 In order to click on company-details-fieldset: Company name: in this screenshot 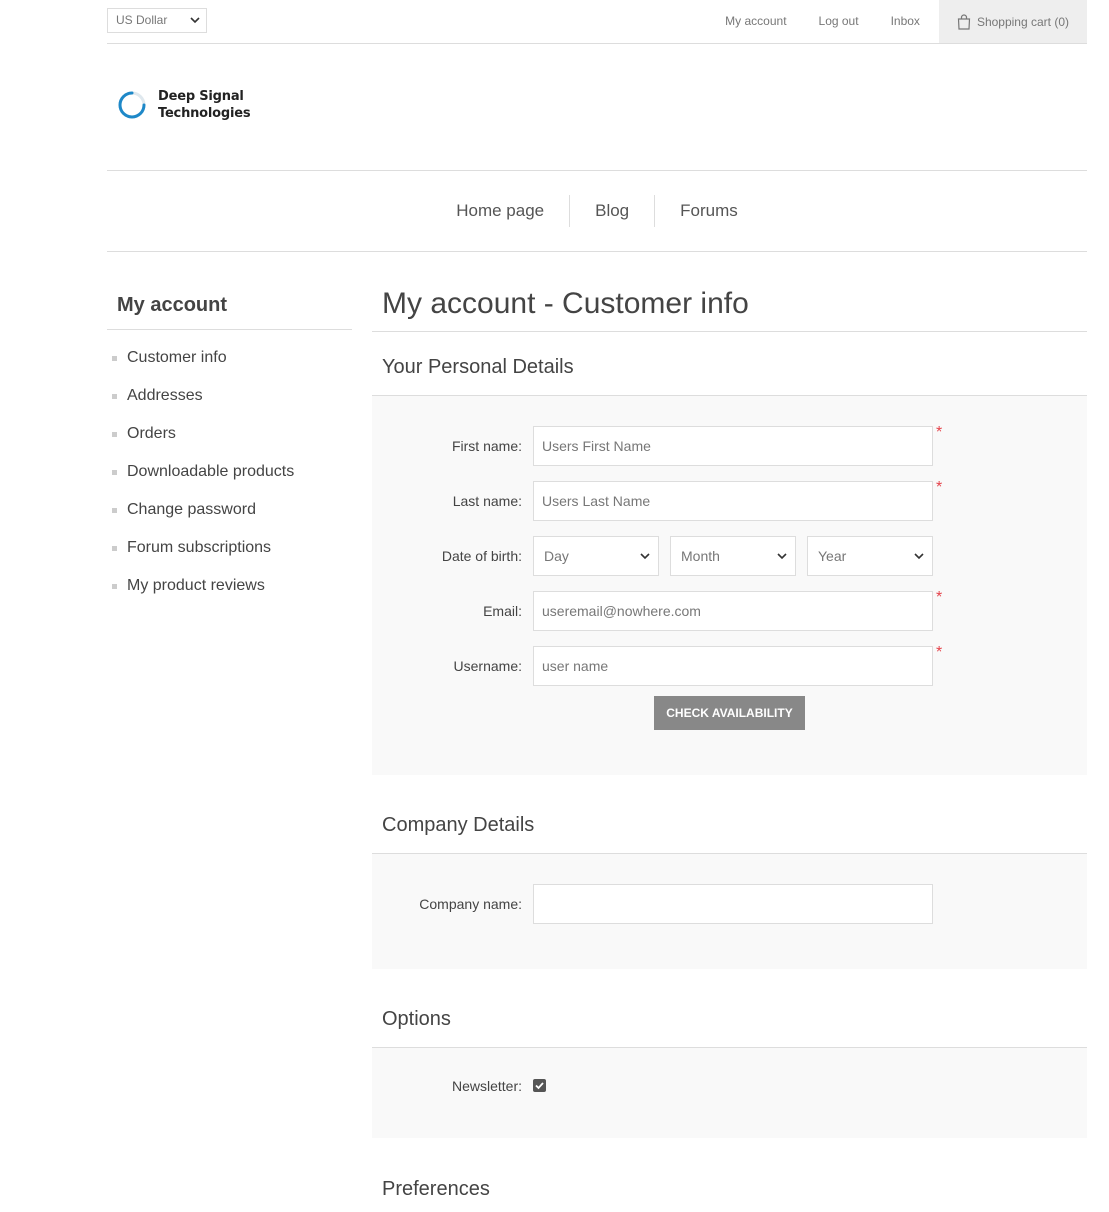, I will do `click(729, 911)`.